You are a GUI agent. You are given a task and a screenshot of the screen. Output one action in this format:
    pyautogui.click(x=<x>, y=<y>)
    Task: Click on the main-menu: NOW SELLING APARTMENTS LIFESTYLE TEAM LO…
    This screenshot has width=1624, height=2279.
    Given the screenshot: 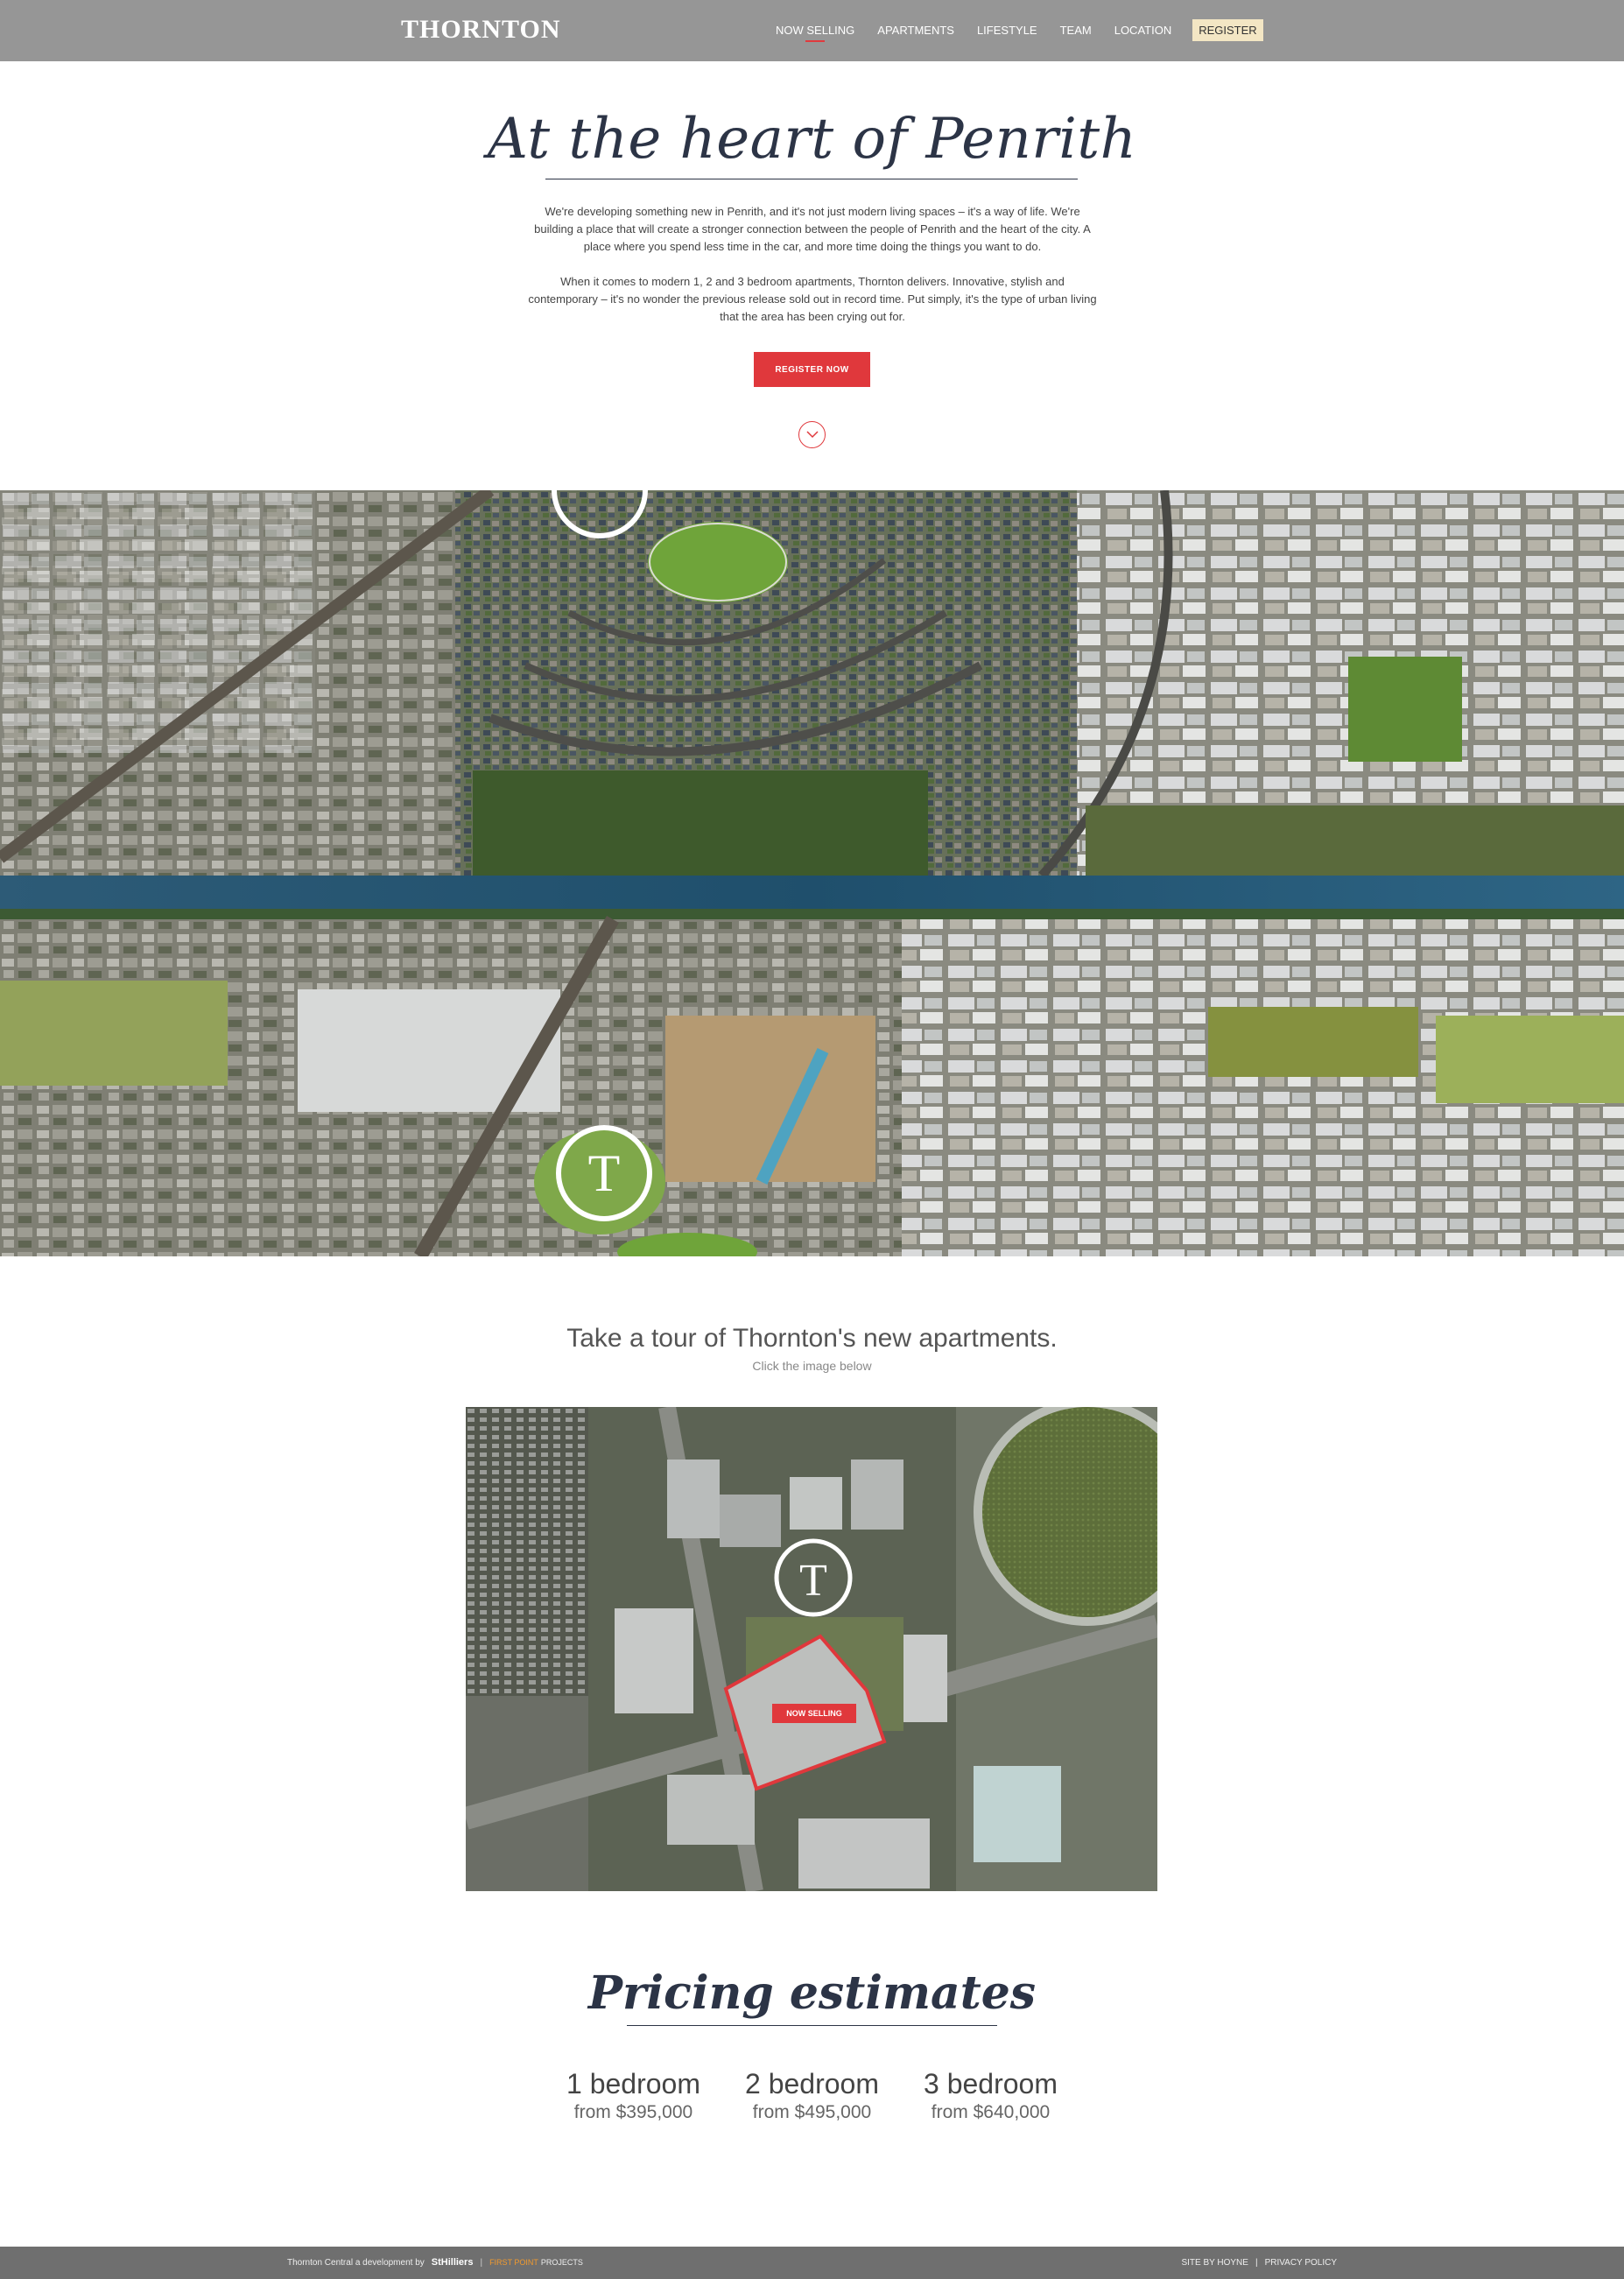 What is the action you would take?
    pyautogui.click(x=1019, y=31)
    